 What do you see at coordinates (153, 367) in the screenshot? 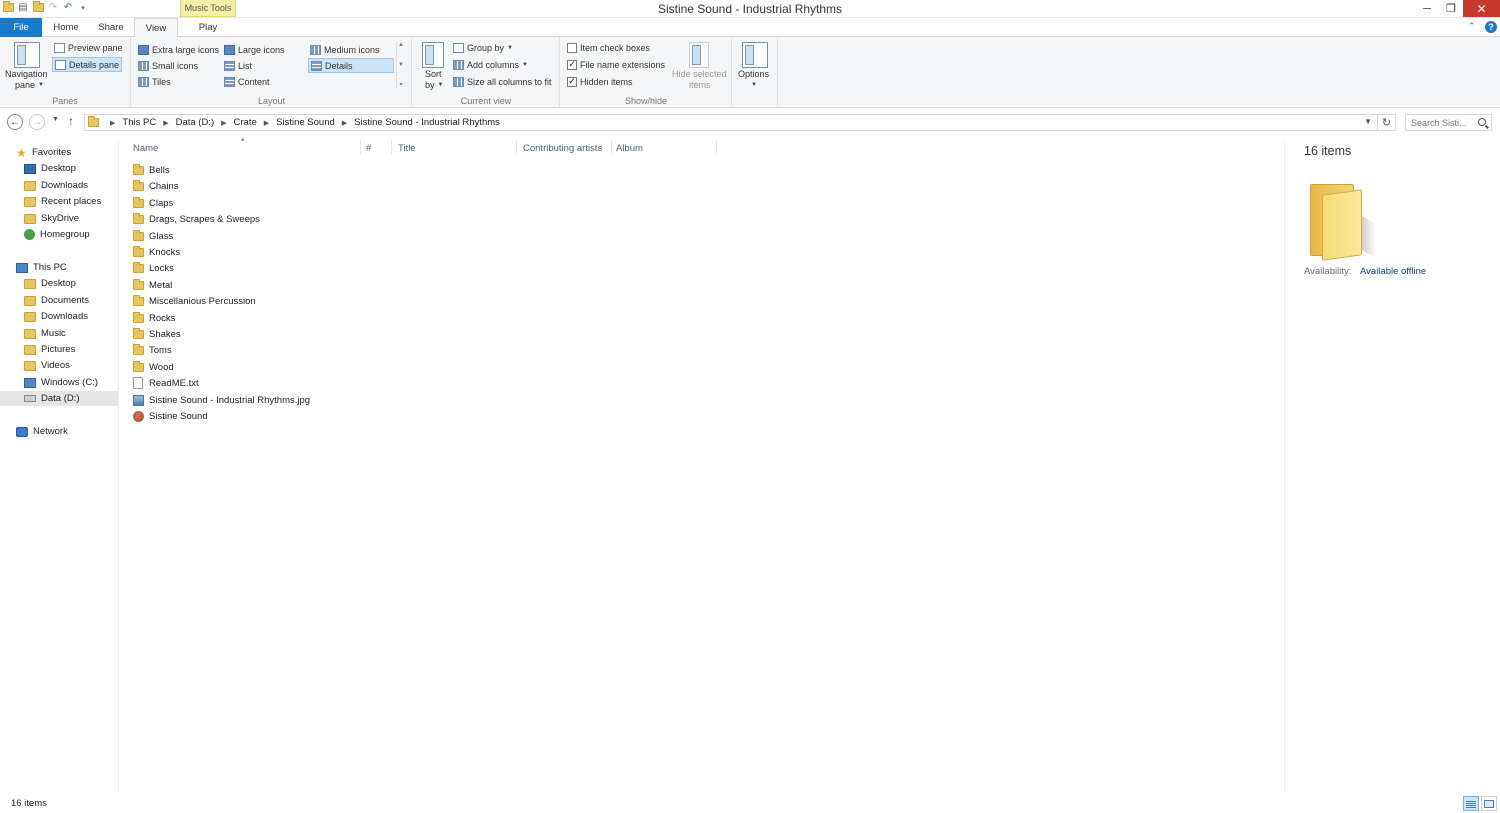
I see `list-item: Wood` at bounding box center [153, 367].